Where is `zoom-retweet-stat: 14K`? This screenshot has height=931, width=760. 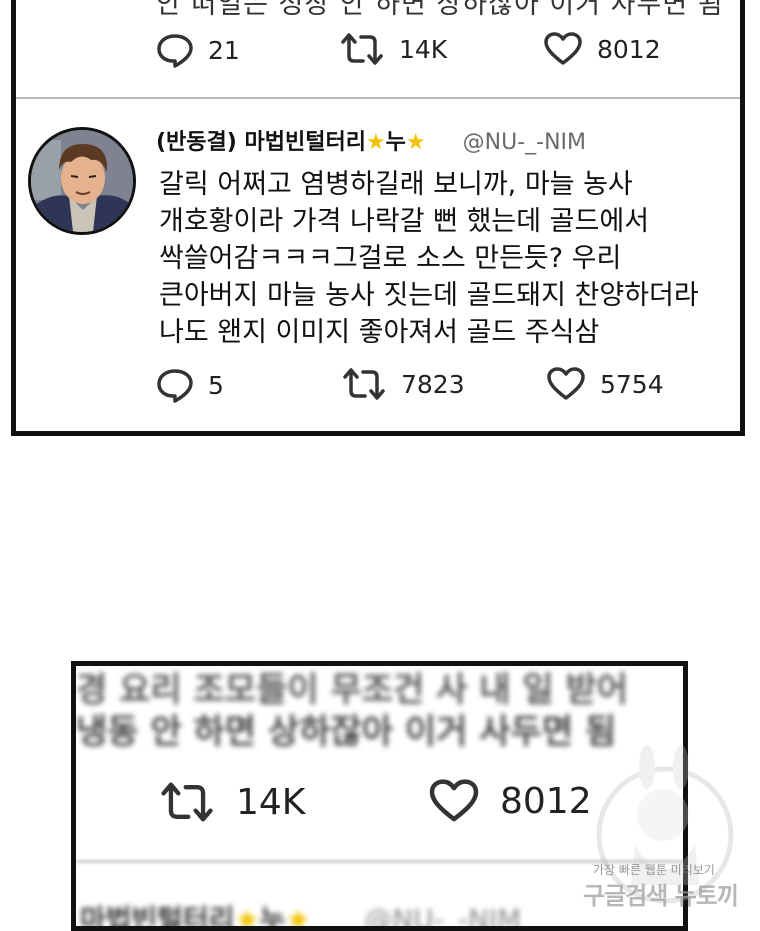 zoom-retweet-stat: 14K is located at coordinates (231, 802).